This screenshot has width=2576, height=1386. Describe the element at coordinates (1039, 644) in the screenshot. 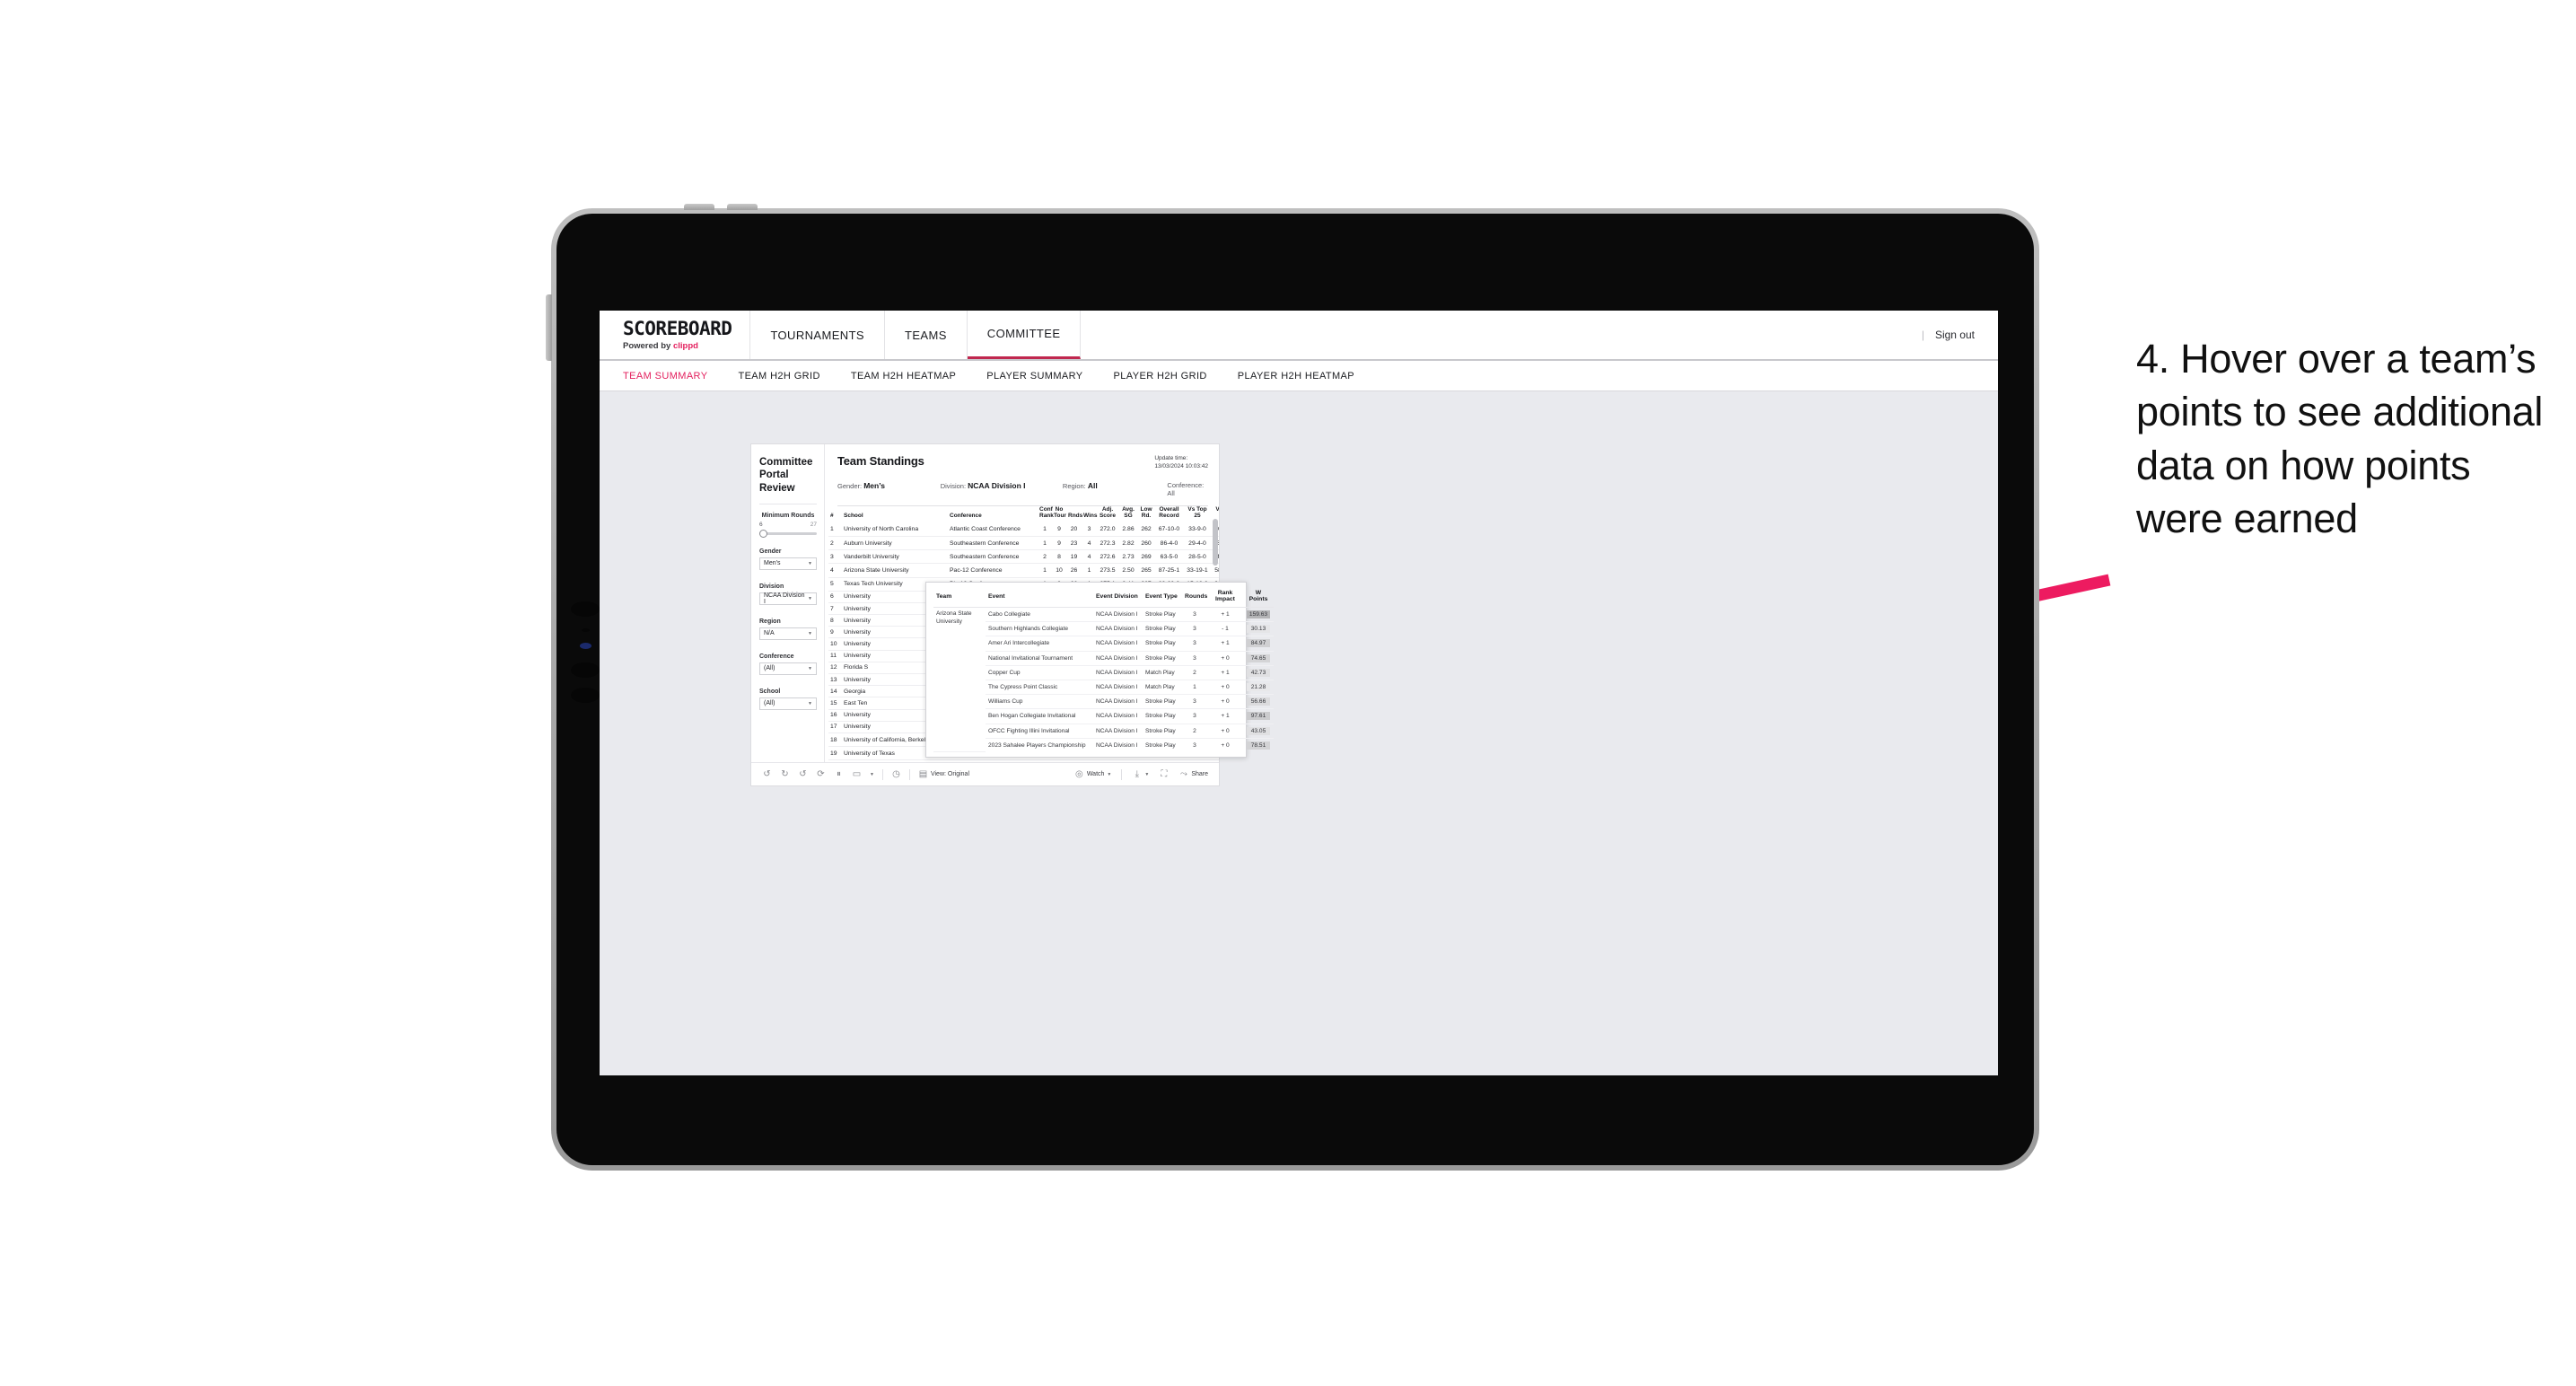

I see `tooltip-event: Amer Ari Intercollegiate` at that location.